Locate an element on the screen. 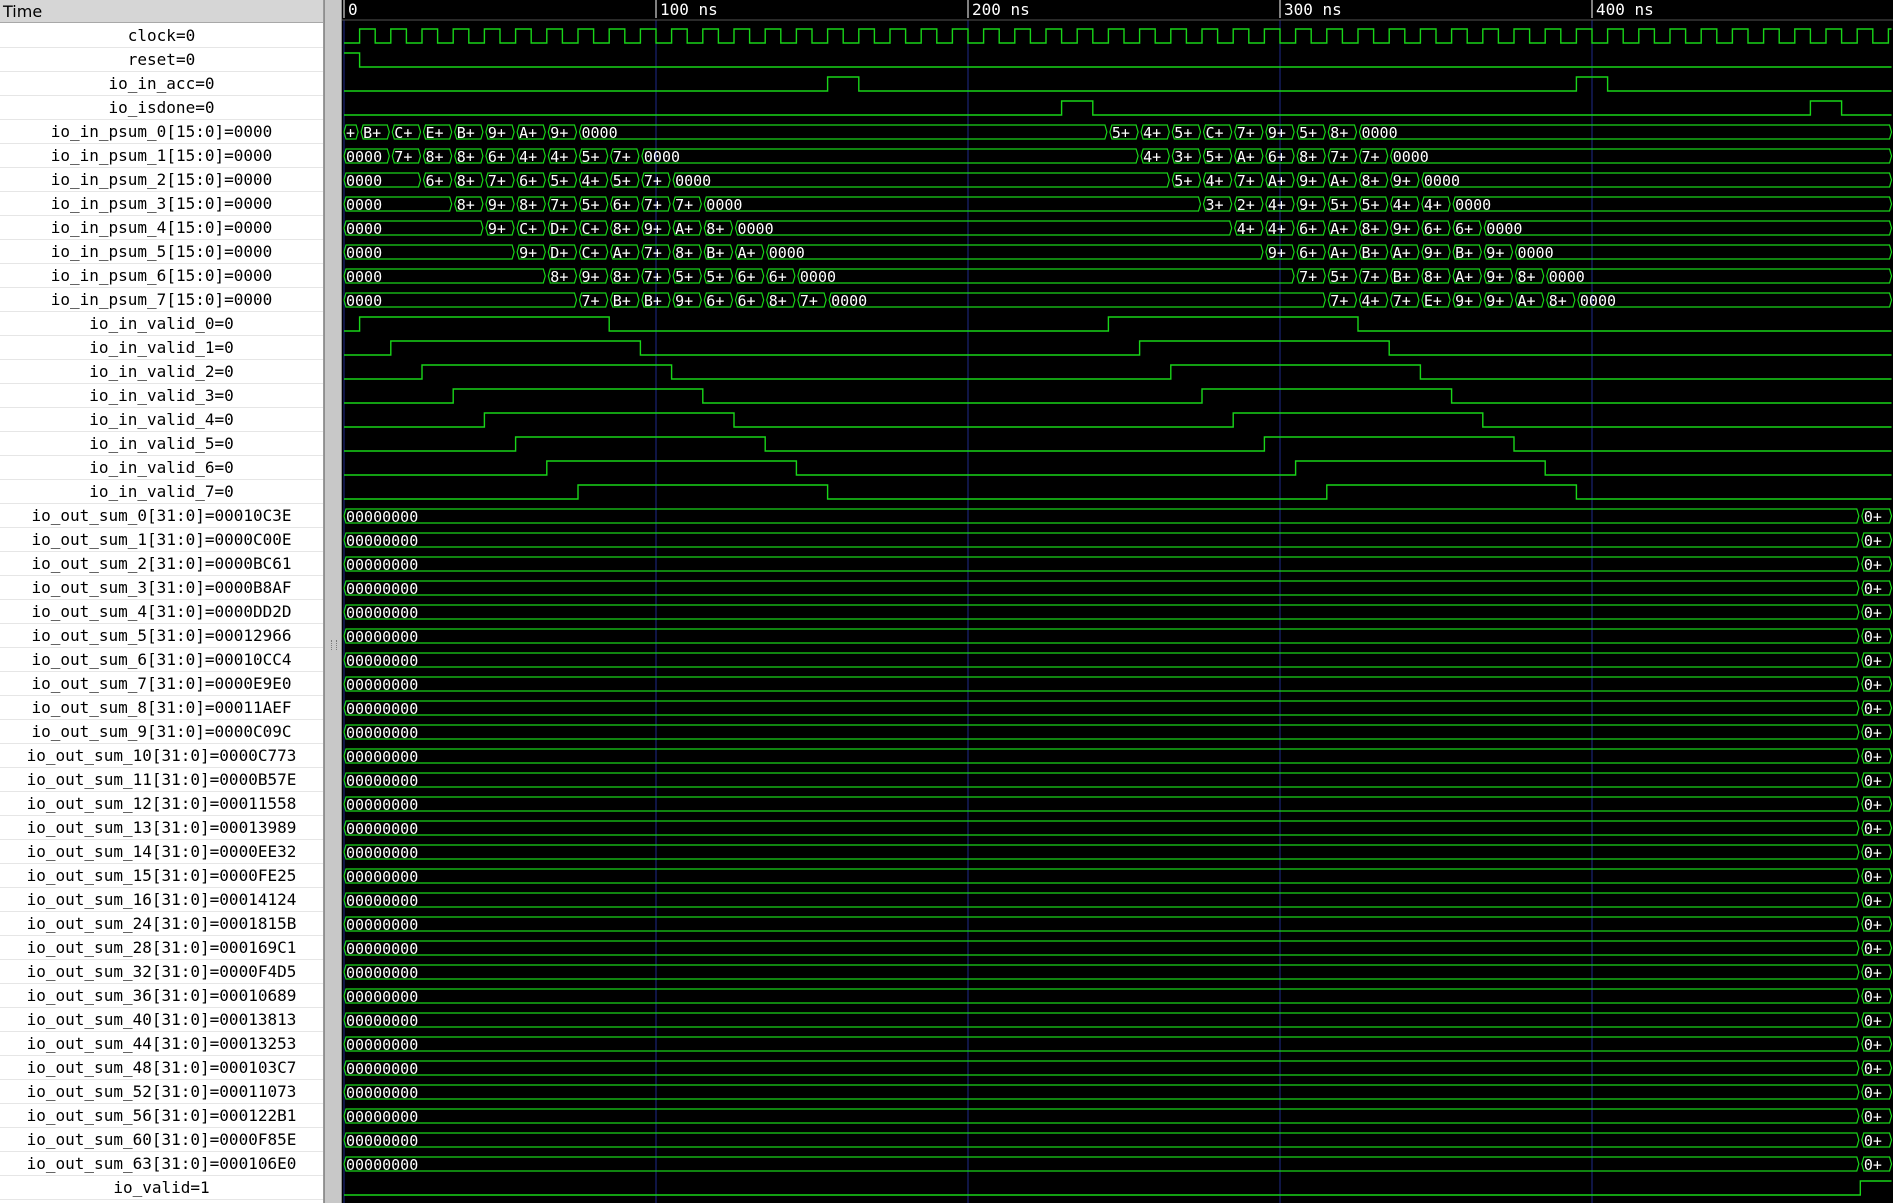 This screenshot has width=1893, height=1203. signal-row: io_out_sum_16[31:0] = 00014124 is located at coordinates (161, 900).